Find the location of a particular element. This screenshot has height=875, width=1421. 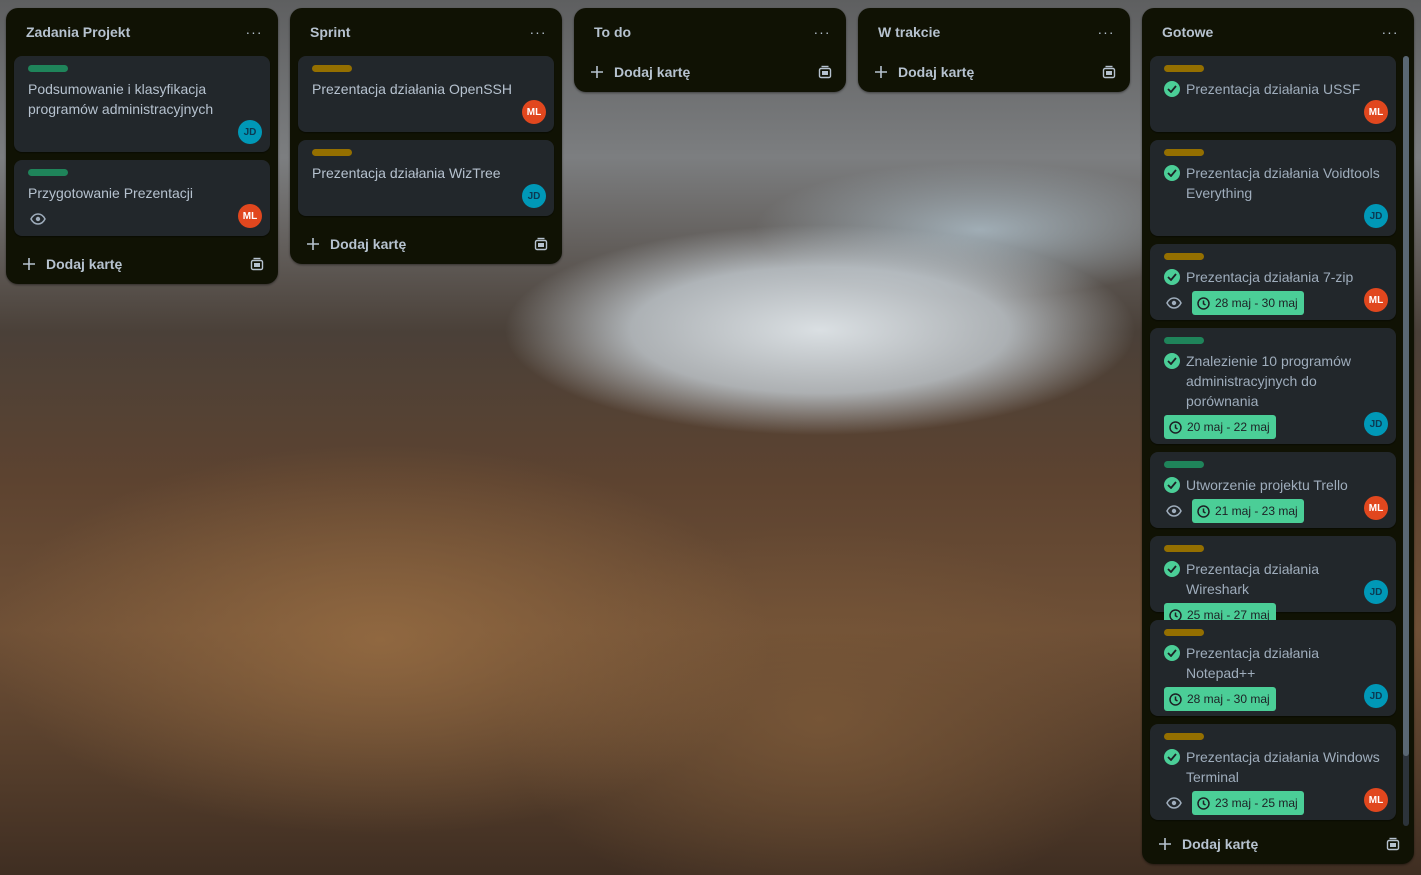

list-title: Gotowe is located at coordinates (1187, 32).